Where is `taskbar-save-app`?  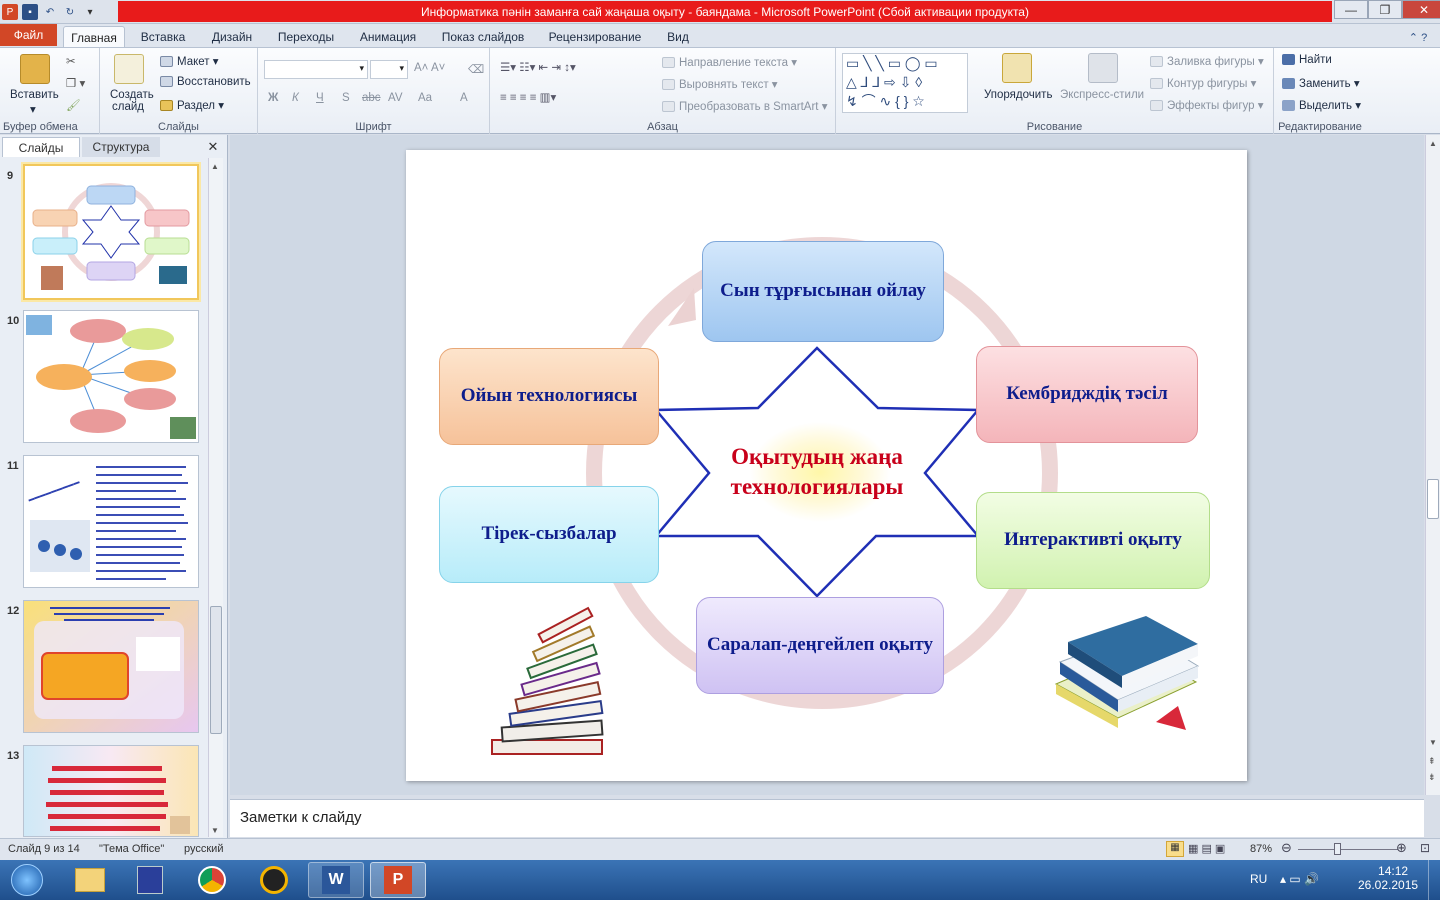
taskbar-save-app is located at coordinates (150, 880).